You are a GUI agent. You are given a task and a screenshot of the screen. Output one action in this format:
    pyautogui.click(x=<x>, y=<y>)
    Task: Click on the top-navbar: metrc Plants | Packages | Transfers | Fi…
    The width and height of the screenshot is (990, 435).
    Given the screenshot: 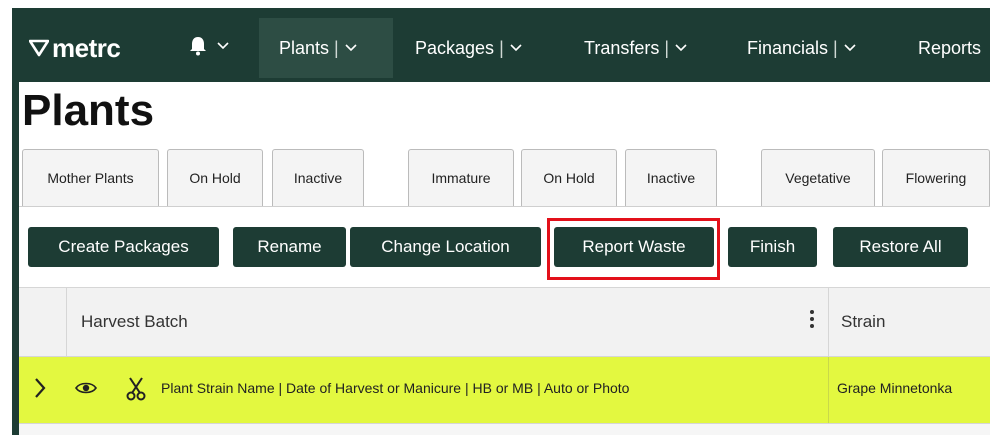 What is the action you would take?
    pyautogui.click(x=504, y=48)
    